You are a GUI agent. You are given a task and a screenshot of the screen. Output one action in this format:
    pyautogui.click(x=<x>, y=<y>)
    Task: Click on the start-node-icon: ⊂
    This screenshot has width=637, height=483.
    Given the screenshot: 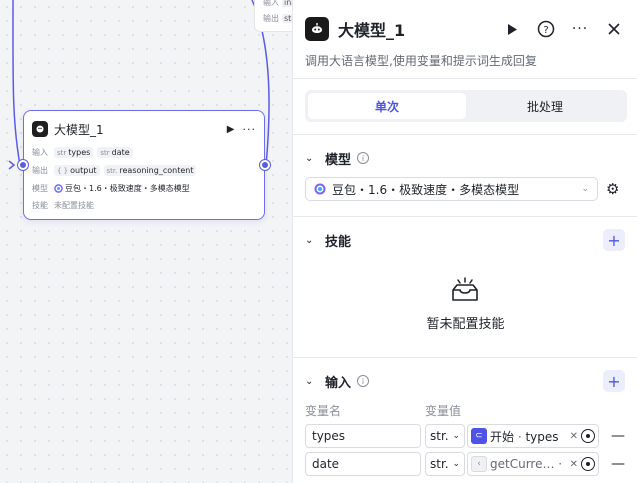 What is the action you would take?
    pyautogui.click(x=479, y=436)
    